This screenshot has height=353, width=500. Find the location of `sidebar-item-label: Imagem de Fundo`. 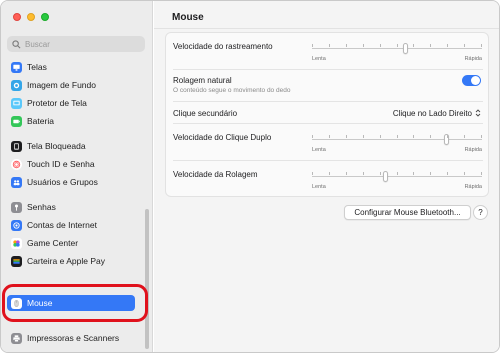

sidebar-item-label: Imagem de Fundo is located at coordinates (61, 85).